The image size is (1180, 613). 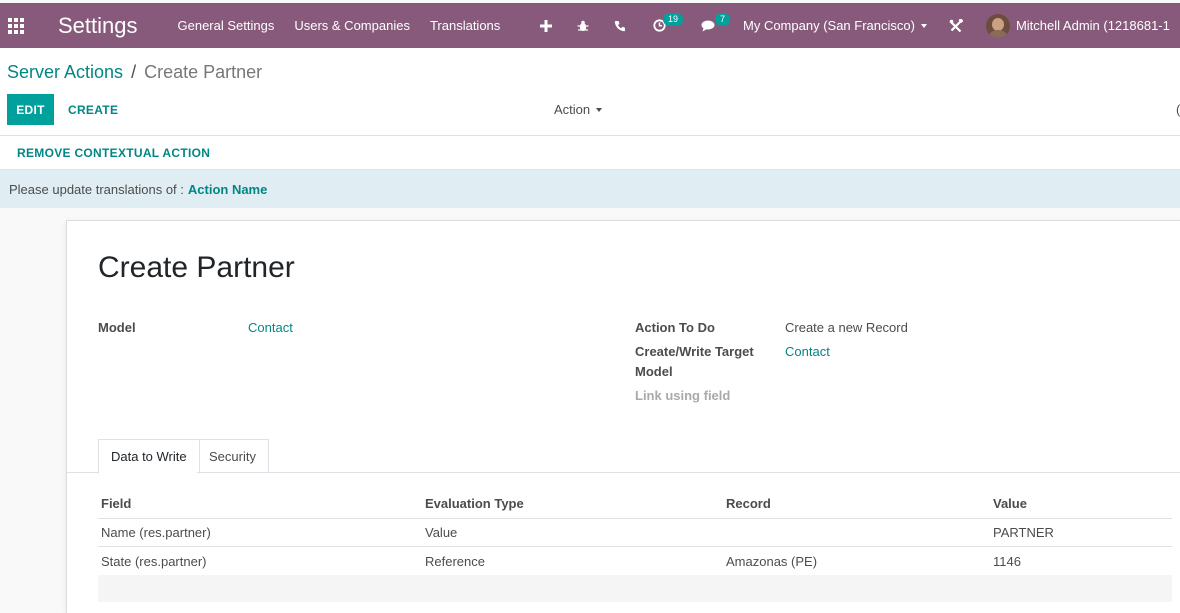 What do you see at coordinates (154, 561) in the screenshot?
I see `cell-field: State (res.partner)` at bounding box center [154, 561].